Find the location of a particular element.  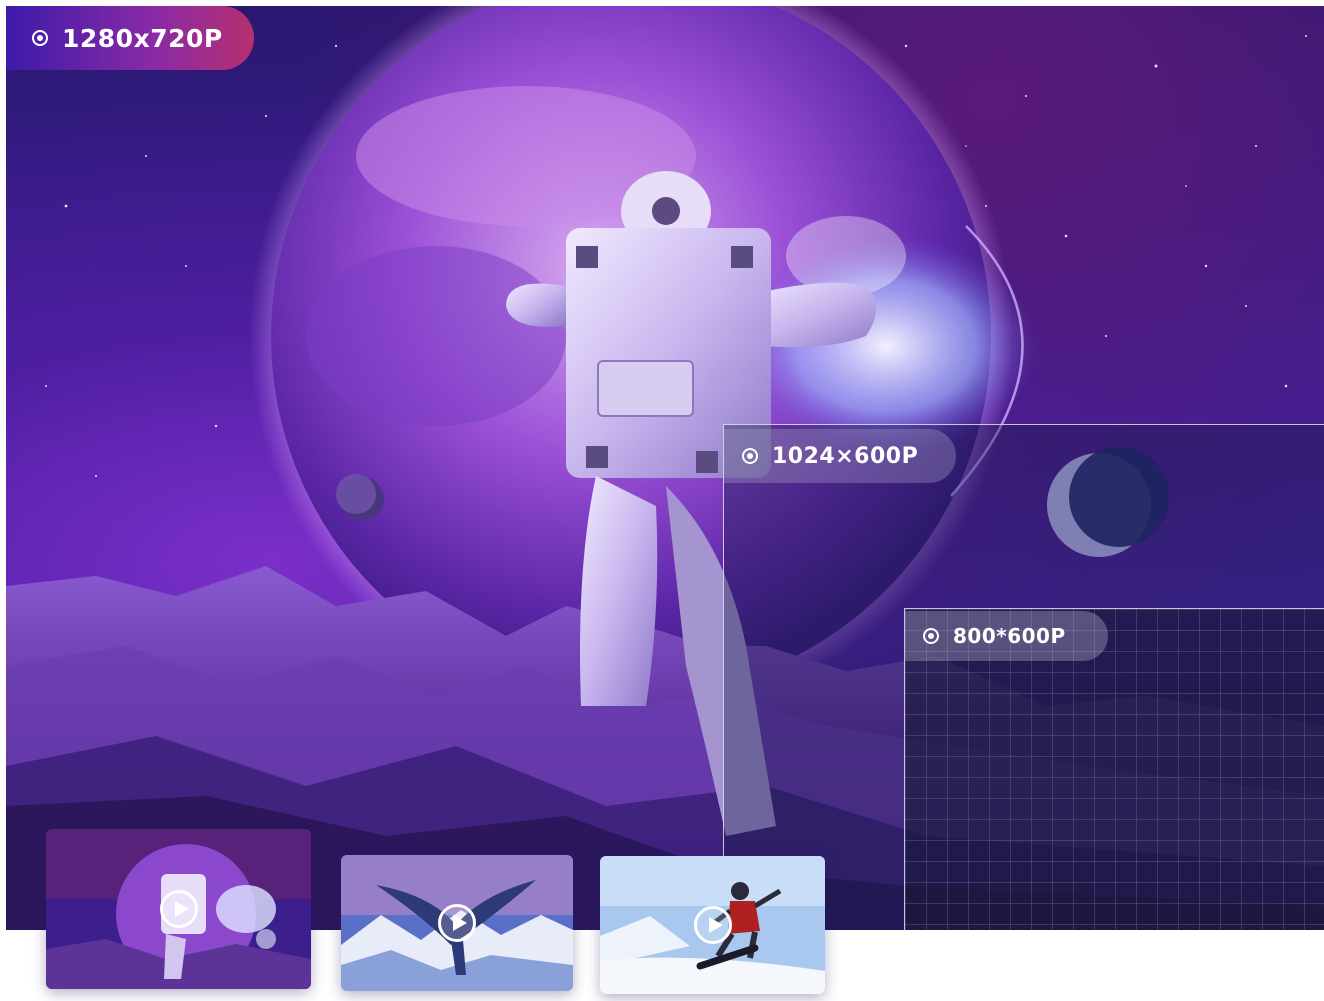

video-thumbnail-astronaut is located at coordinates (178, 909).